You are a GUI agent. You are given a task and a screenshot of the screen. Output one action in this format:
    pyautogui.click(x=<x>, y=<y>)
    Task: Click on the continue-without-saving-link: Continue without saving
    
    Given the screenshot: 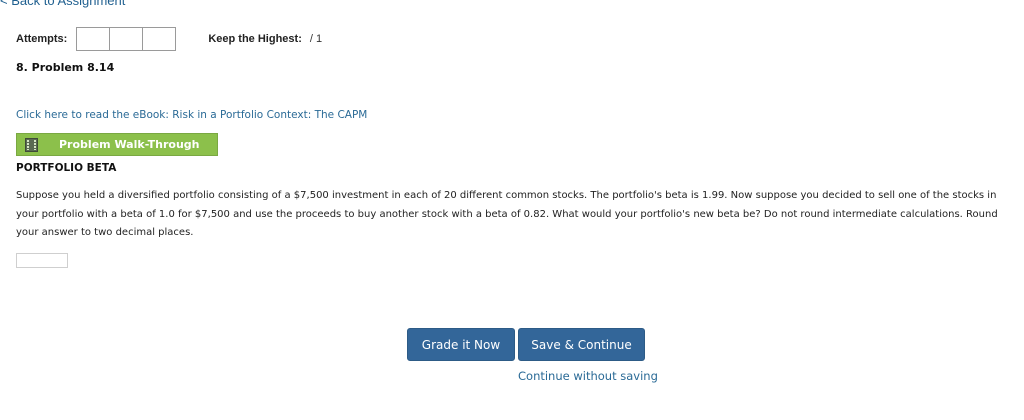 What is the action you would take?
    pyautogui.click(x=588, y=376)
    